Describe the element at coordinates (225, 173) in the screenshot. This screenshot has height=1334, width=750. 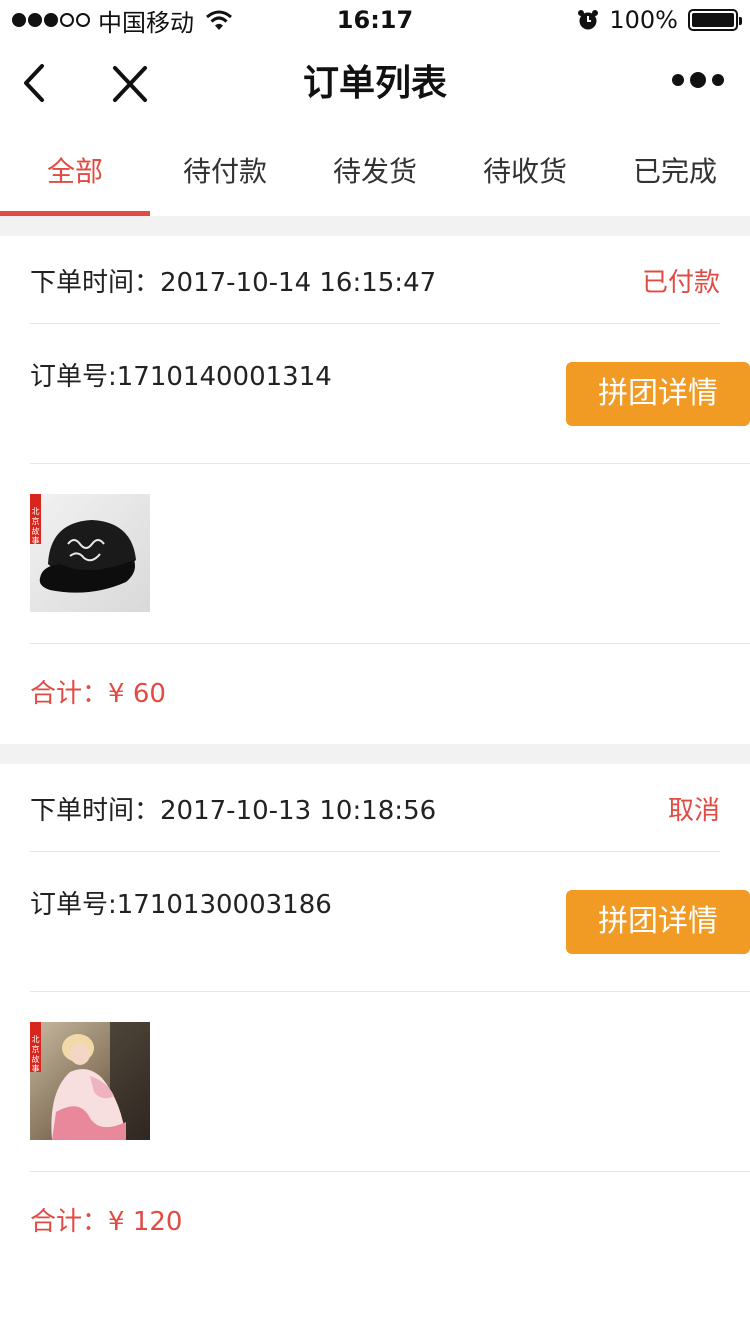
I see `tab-pending-payment: 待付款` at that location.